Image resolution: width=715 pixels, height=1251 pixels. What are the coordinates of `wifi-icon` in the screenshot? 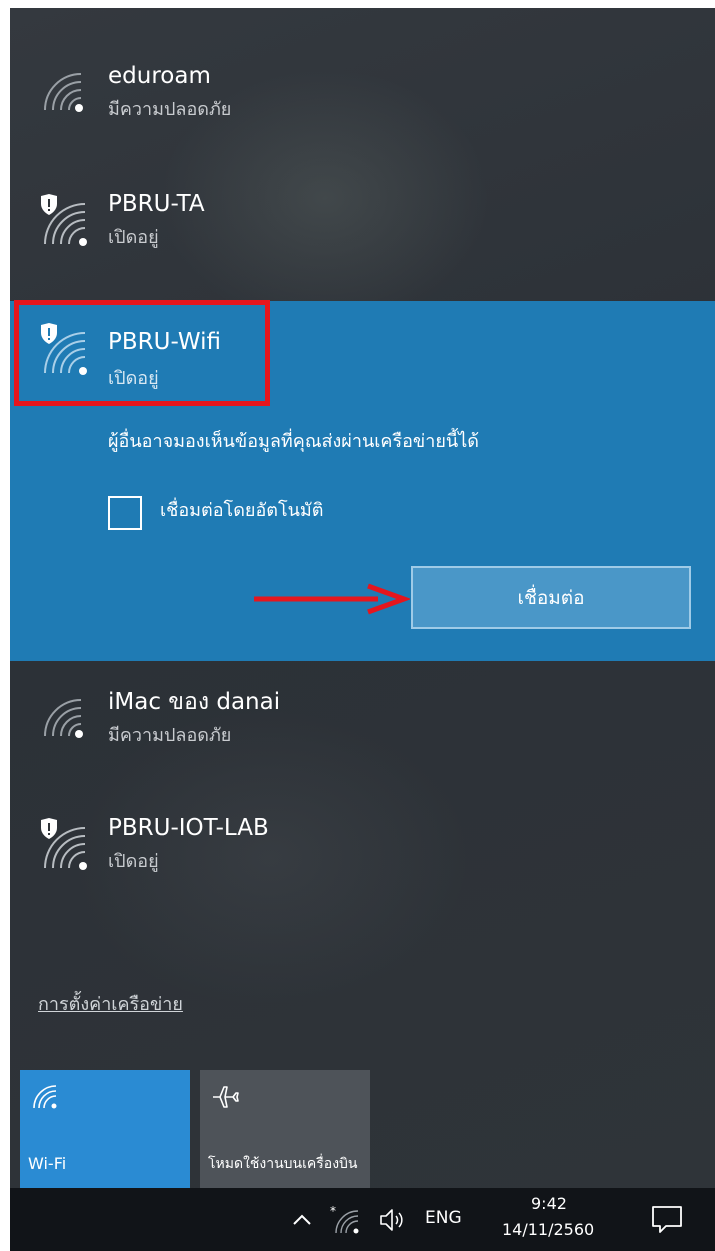 It's located at (45, 1097).